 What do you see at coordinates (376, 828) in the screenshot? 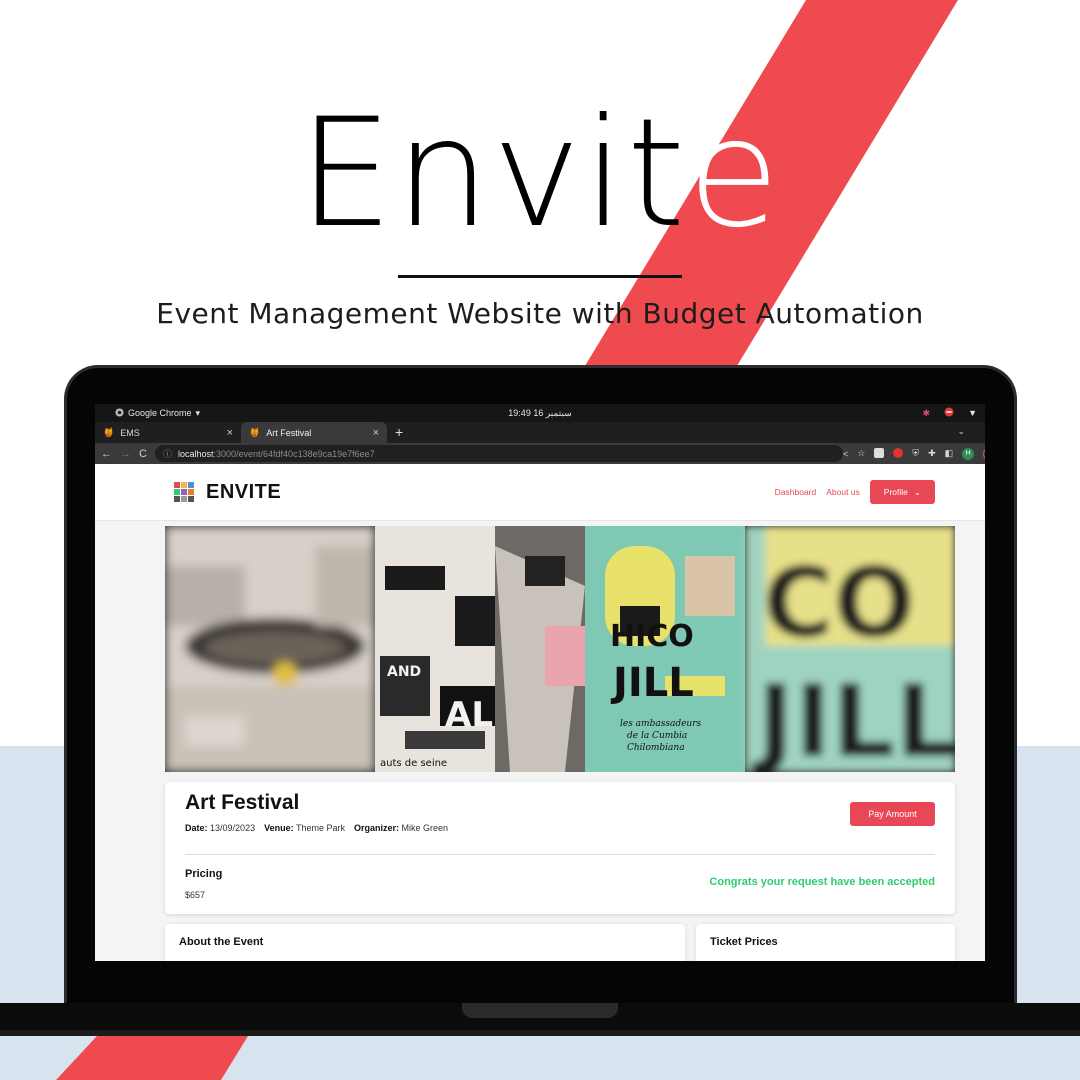
I see `organizer-label: Organizer:` at bounding box center [376, 828].